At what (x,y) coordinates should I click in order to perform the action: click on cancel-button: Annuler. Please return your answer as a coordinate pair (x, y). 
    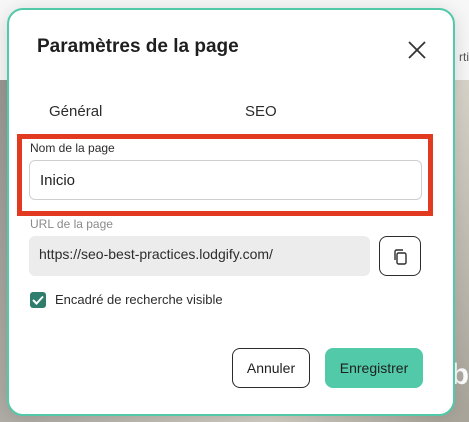
    Looking at the image, I should click on (271, 368).